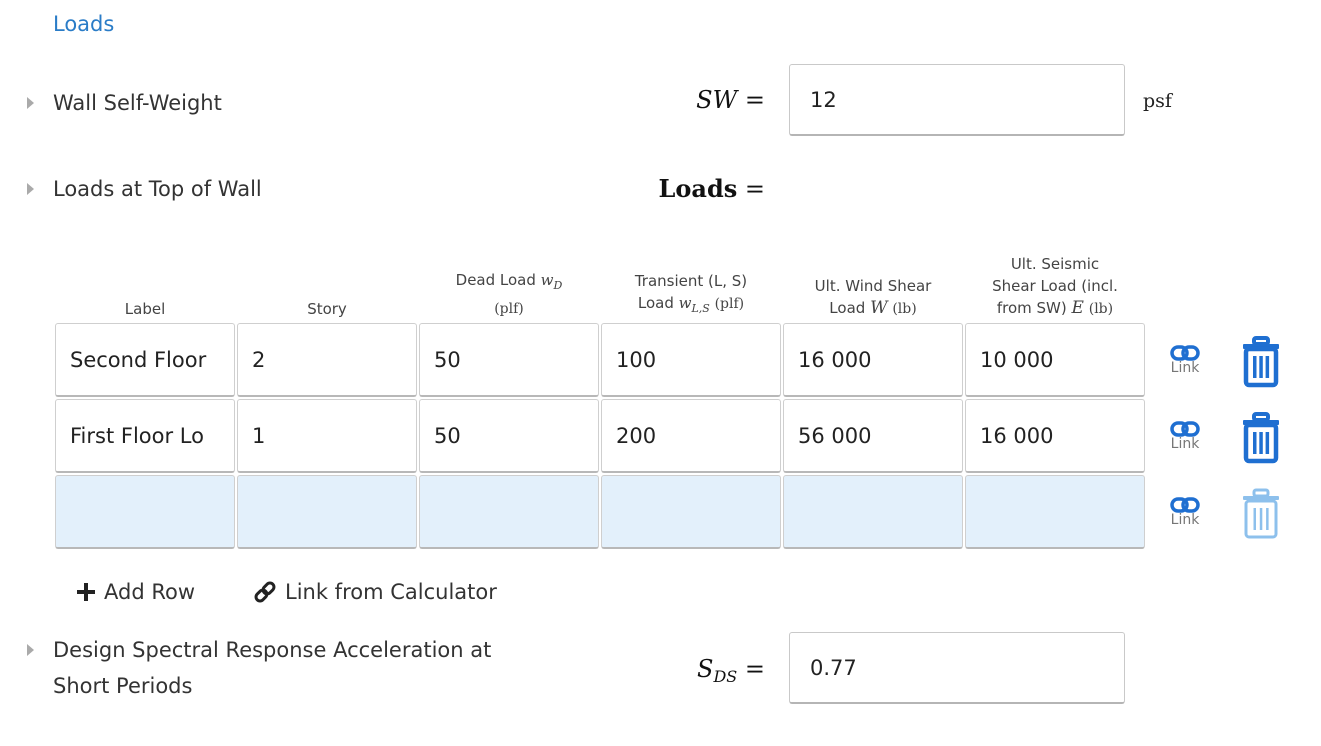 This screenshot has height=746, width=1321. What do you see at coordinates (754, 669) in the screenshot?
I see `sds-equals: =` at bounding box center [754, 669].